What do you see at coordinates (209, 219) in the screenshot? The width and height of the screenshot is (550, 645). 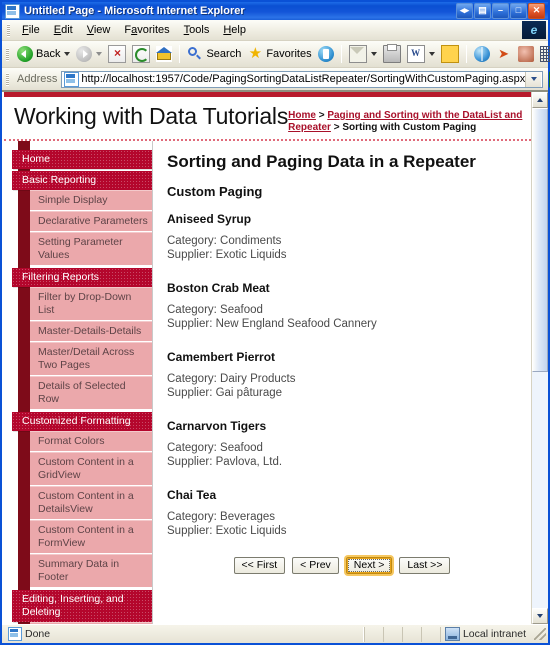 I see `product-name: Aniseed Syrup` at bounding box center [209, 219].